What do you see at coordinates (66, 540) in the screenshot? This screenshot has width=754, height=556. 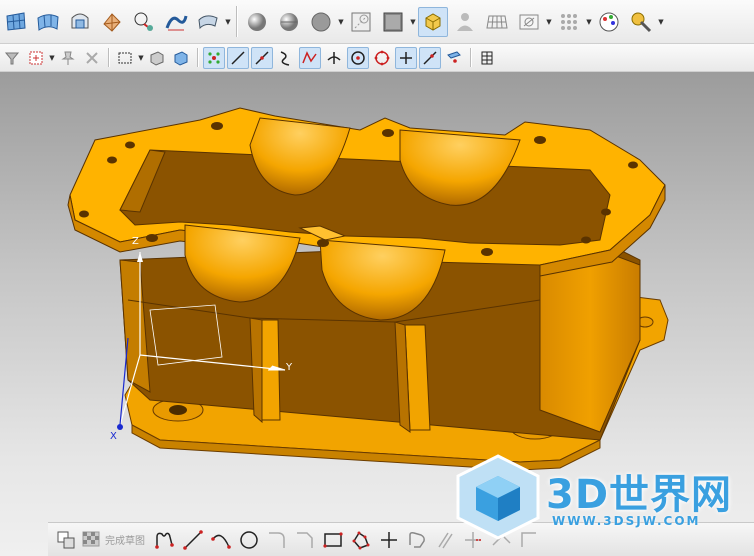 I see `sketch-task-icon` at bounding box center [66, 540].